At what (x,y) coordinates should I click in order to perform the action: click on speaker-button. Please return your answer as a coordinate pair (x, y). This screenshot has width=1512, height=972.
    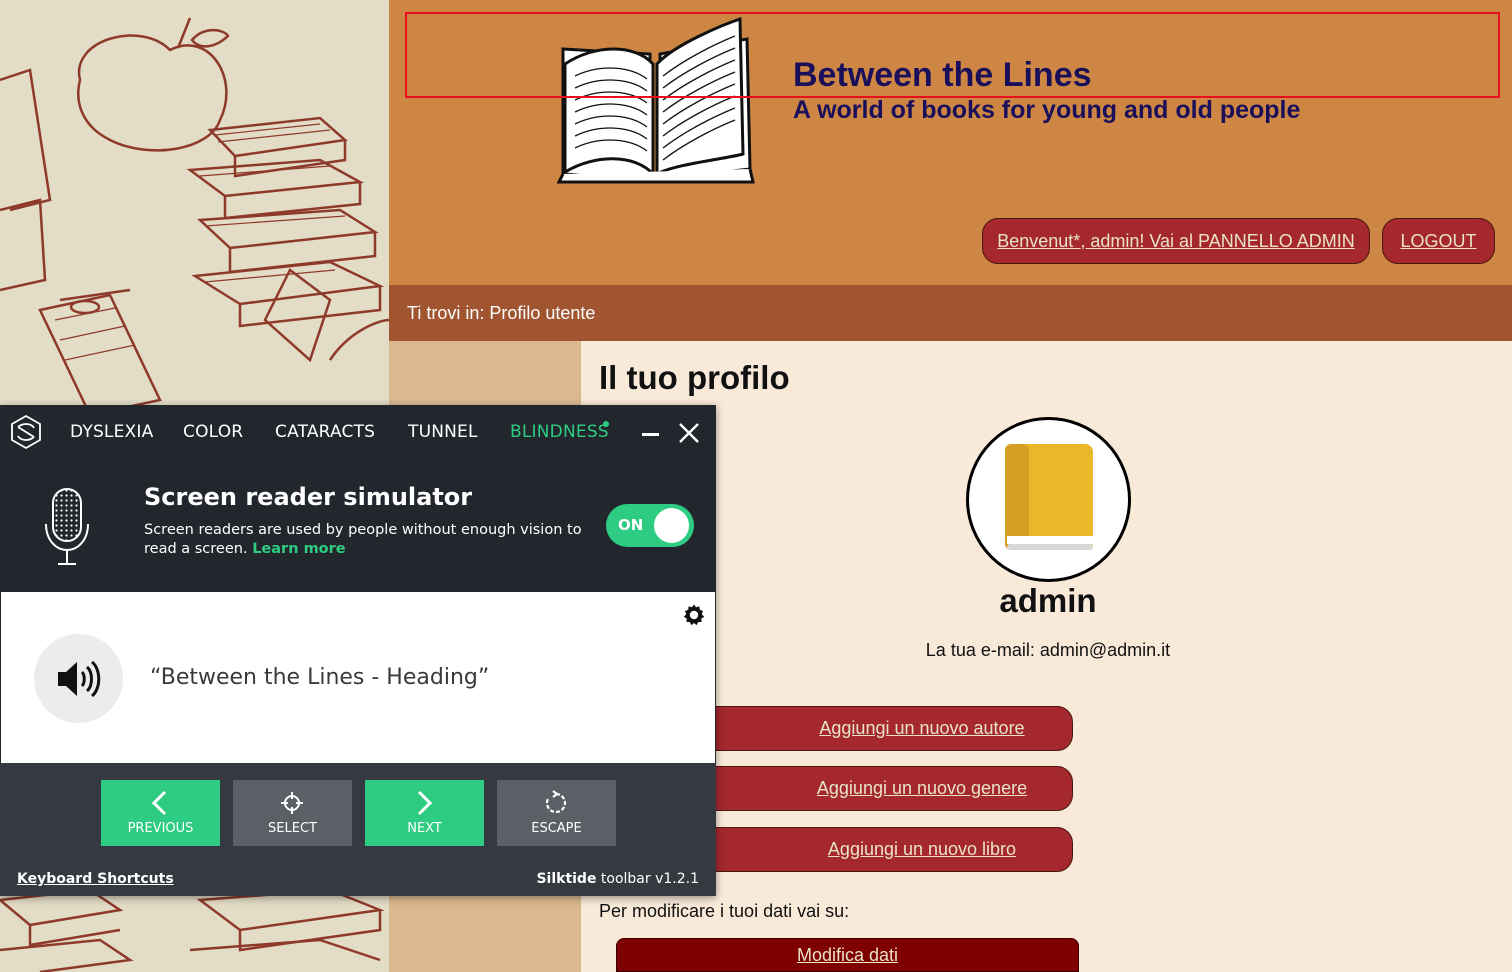
    Looking at the image, I should click on (78, 678).